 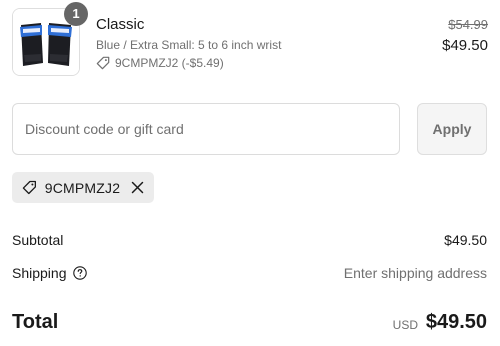 I want to click on product-discount: 9CMPMZJ2 (-$5.49), so click(x=160, y=63).